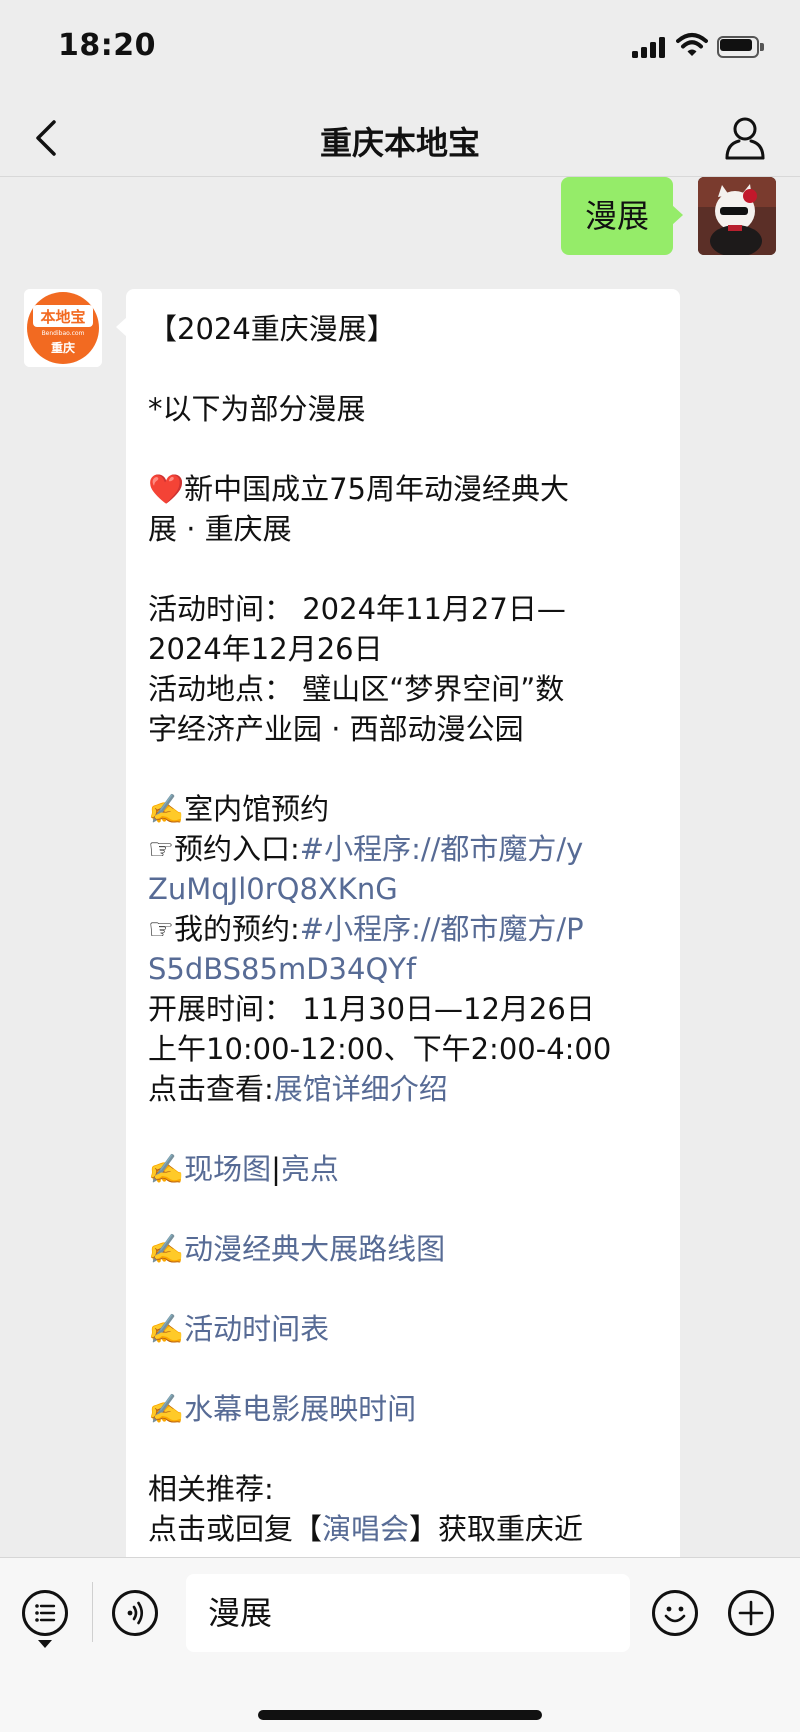  What do you see at coordinates (442, 849) in the screenshot?
I see `entry-link: #小程序://都市魔方/y` at bounding box center [442, 849].